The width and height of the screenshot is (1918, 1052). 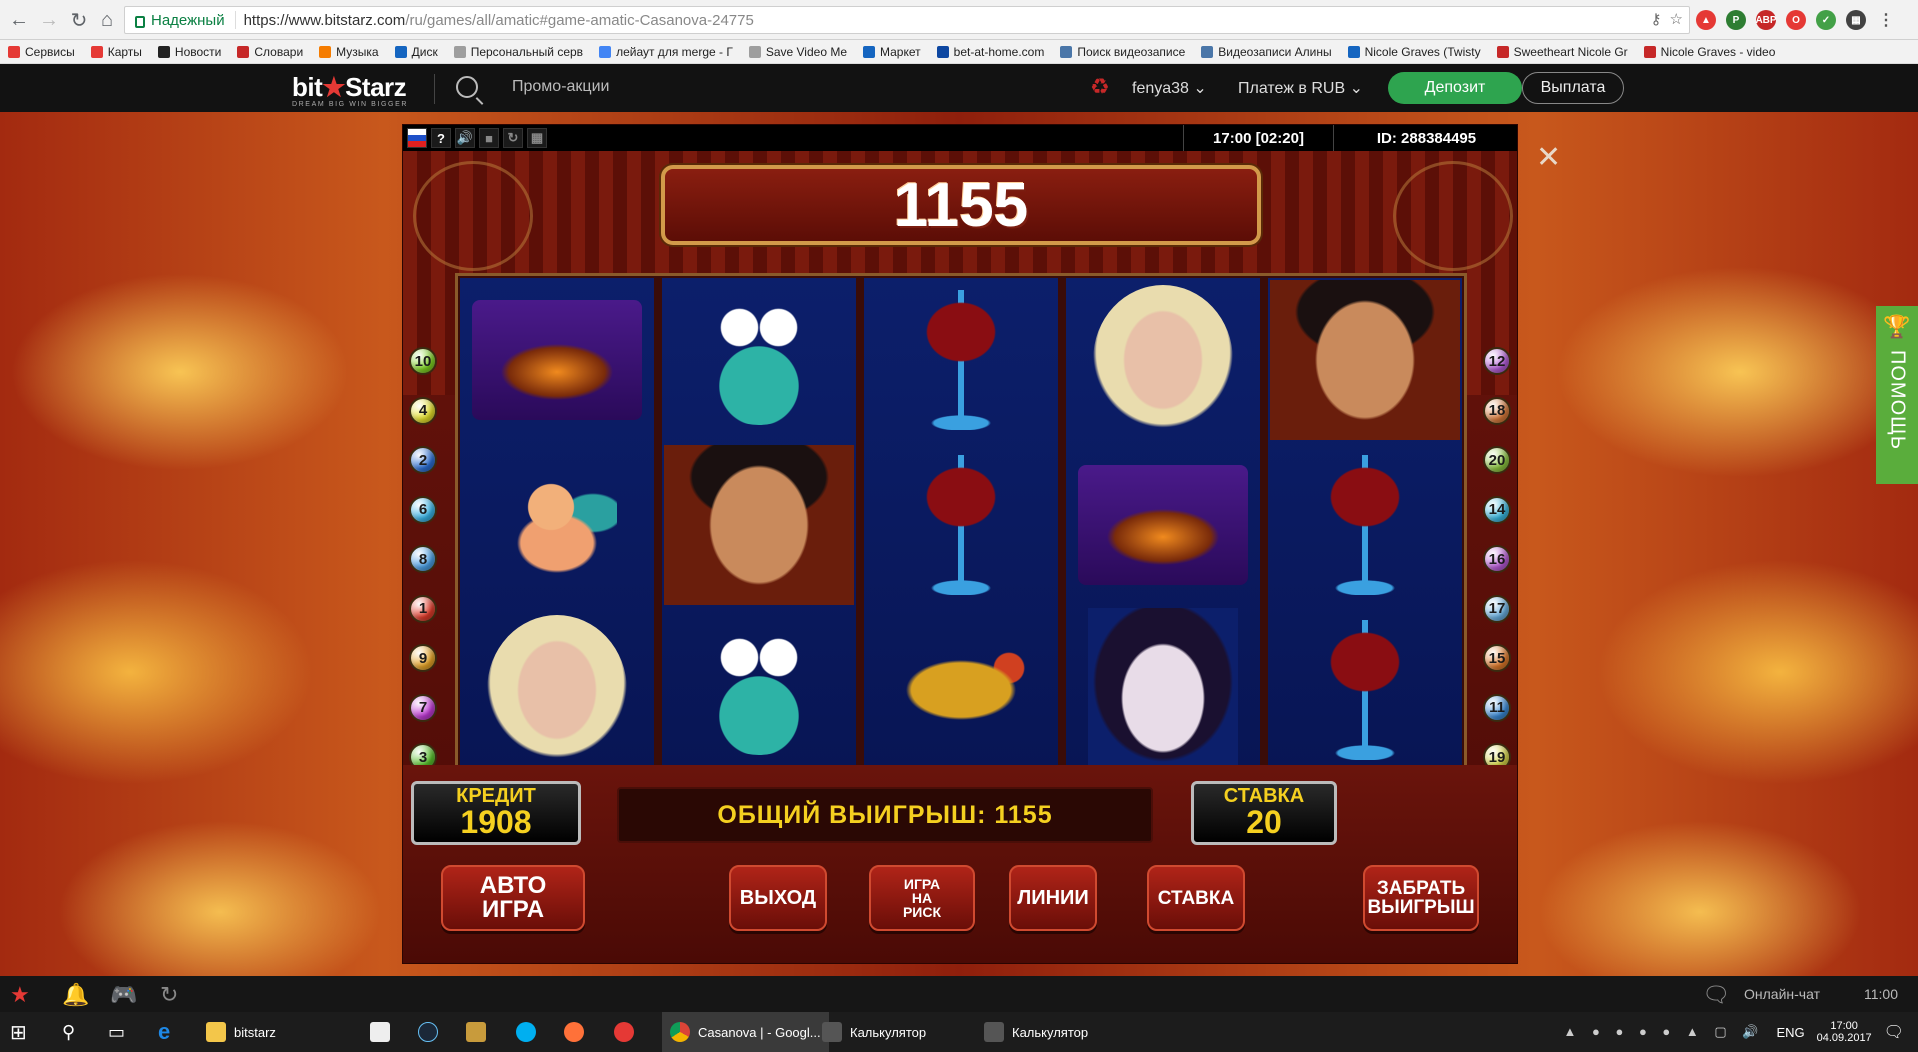 What do you see at coordinates (1548, 157) in the screenshot?
I see `close-icon: ✕` at bounding box center [1548, 157].